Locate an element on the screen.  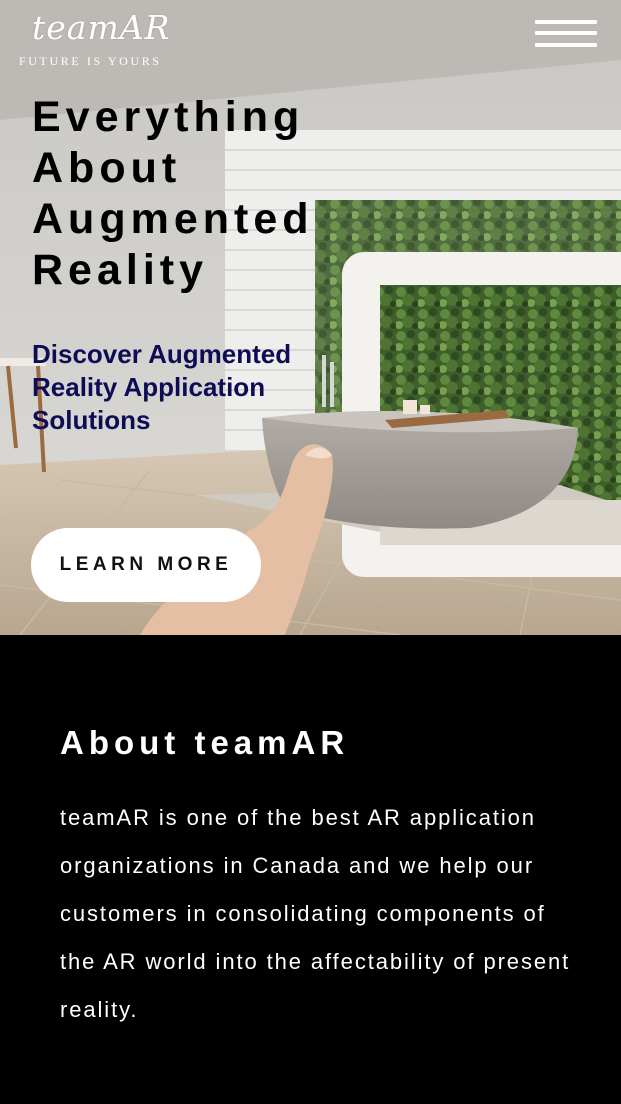
menu-bar-bottom is located at coordinates (566, 45).